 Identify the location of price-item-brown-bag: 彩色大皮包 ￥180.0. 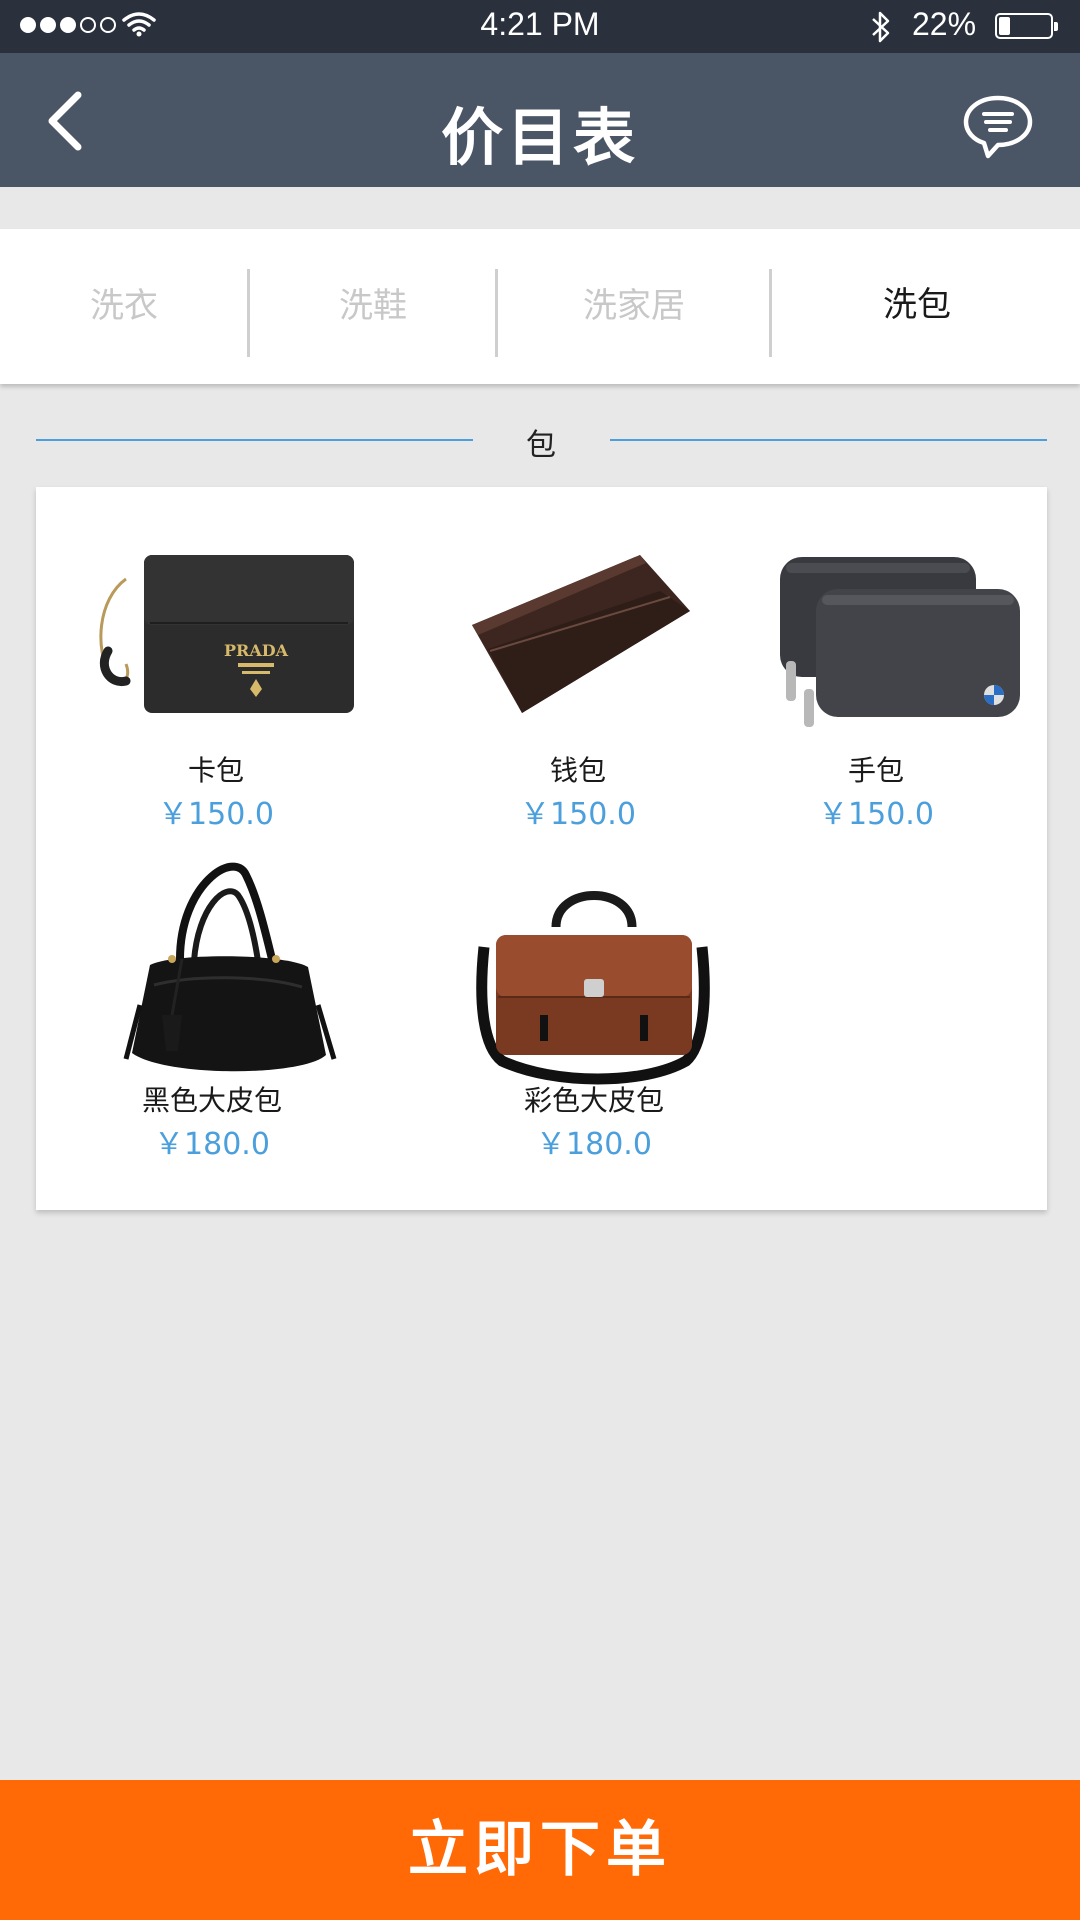
(594, 1015).